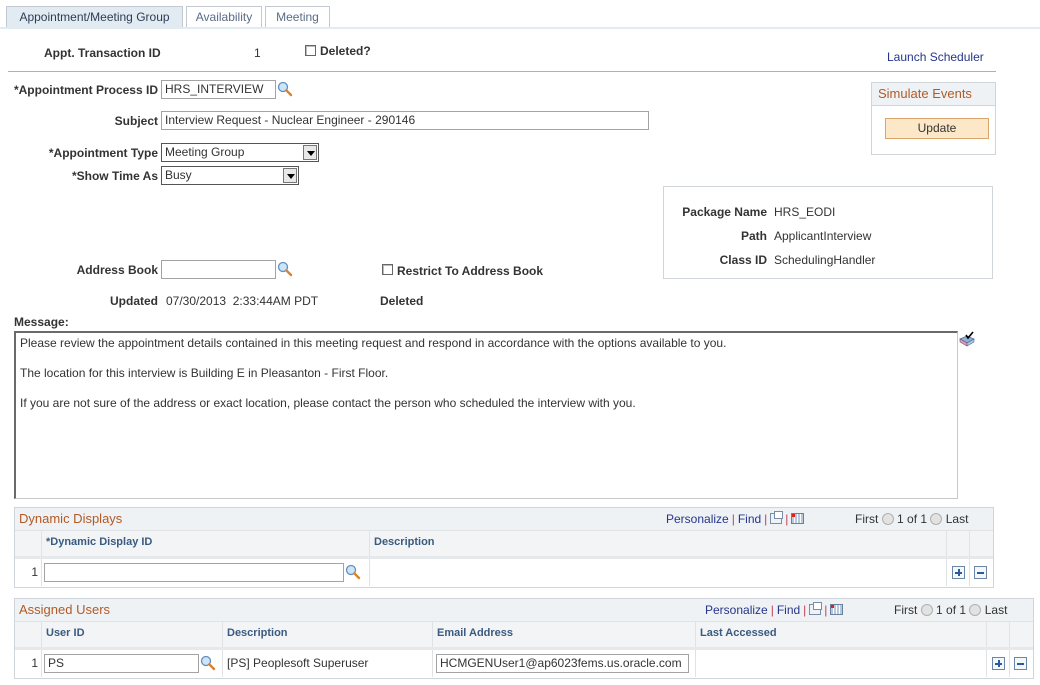 The image size is (1040, 685). Describe the element at coordinates (285, 89) in the screenshot. I see `process-id-lookup-icon` at that location.